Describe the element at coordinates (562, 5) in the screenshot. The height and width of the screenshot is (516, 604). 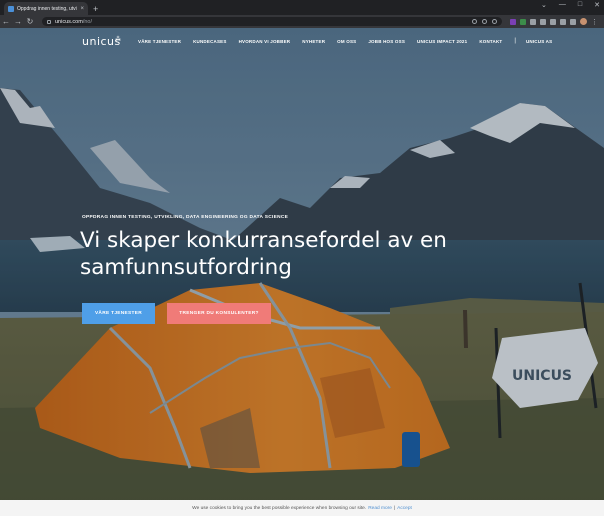
I see `minimize-icon: —` at that location.